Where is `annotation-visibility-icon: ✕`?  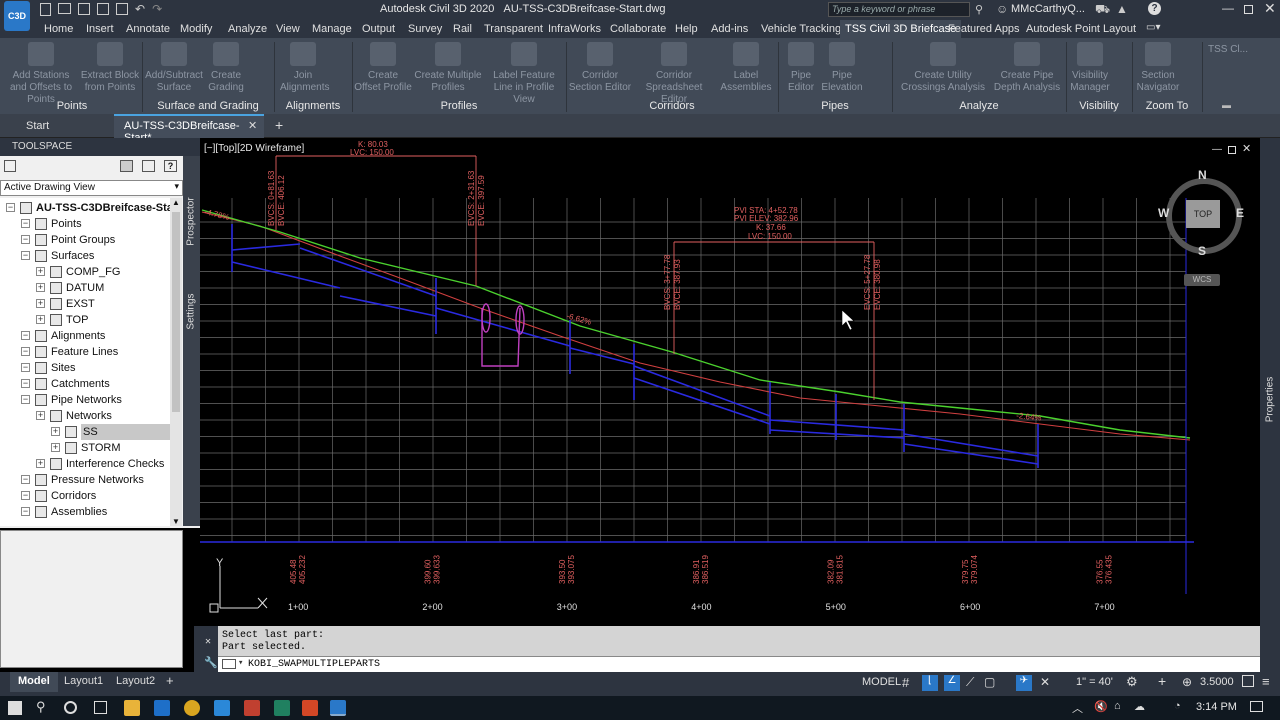 annotation-visibility-icon: ✕ is located at coordinates (1045, 682).